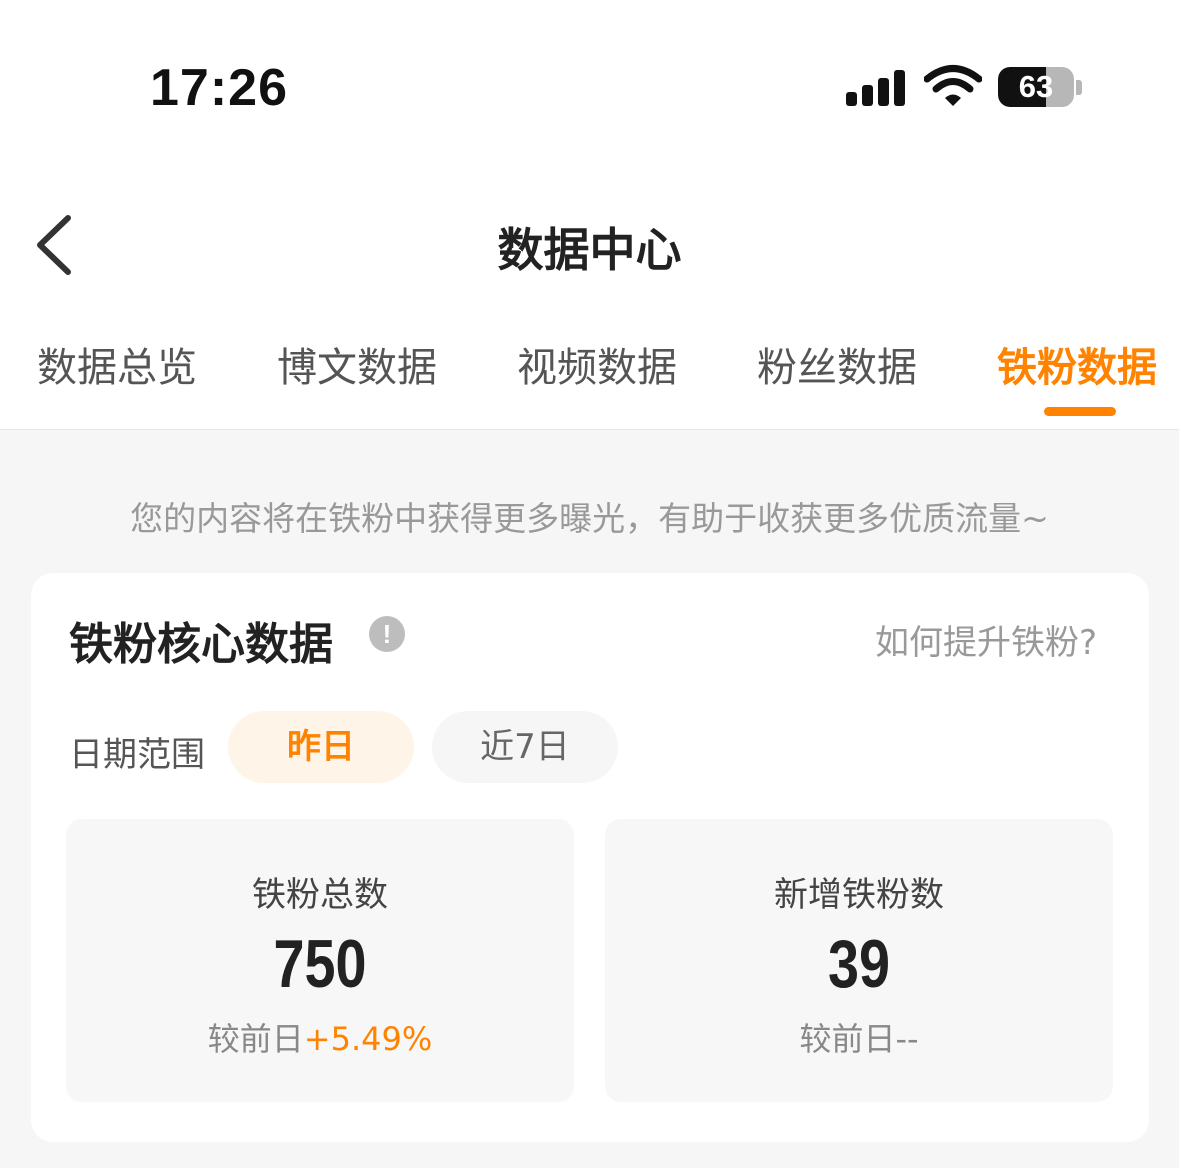  Describe the element at coordinates (876, 88) in the screenshot. I see `signal-icon` at that location.